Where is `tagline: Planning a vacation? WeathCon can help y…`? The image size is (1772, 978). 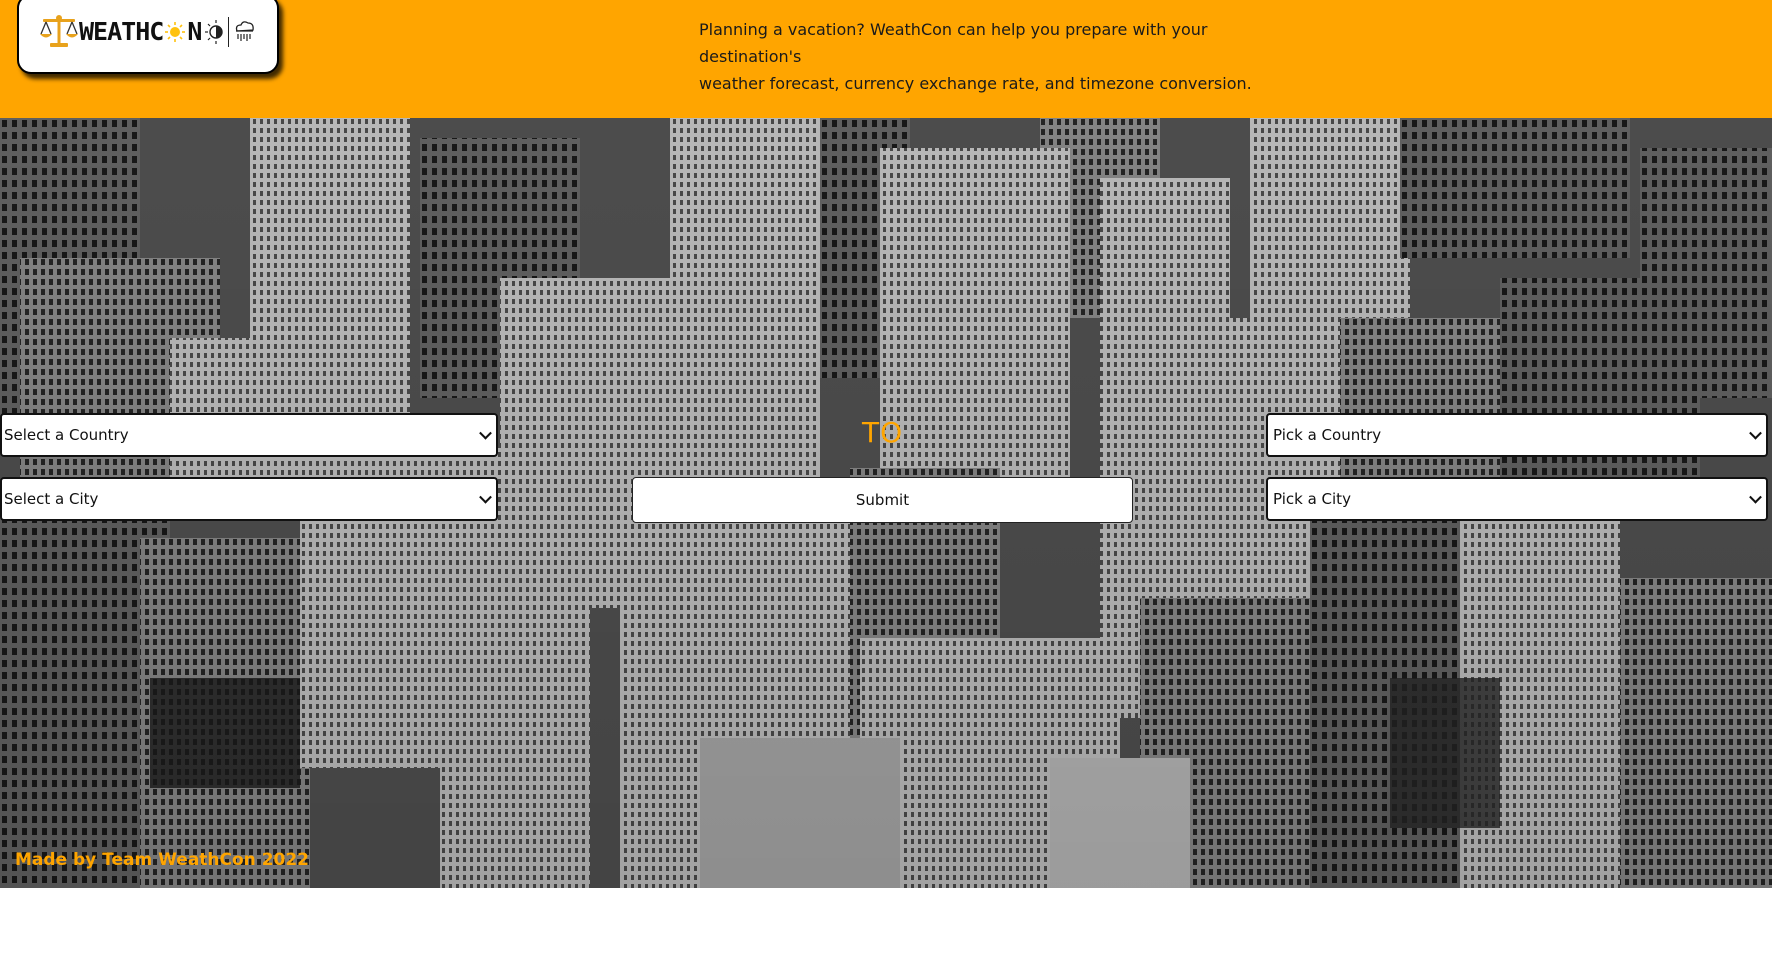 tagline: Planning a vacation? WeathCon can help y… is located at coordinates (999, 56).